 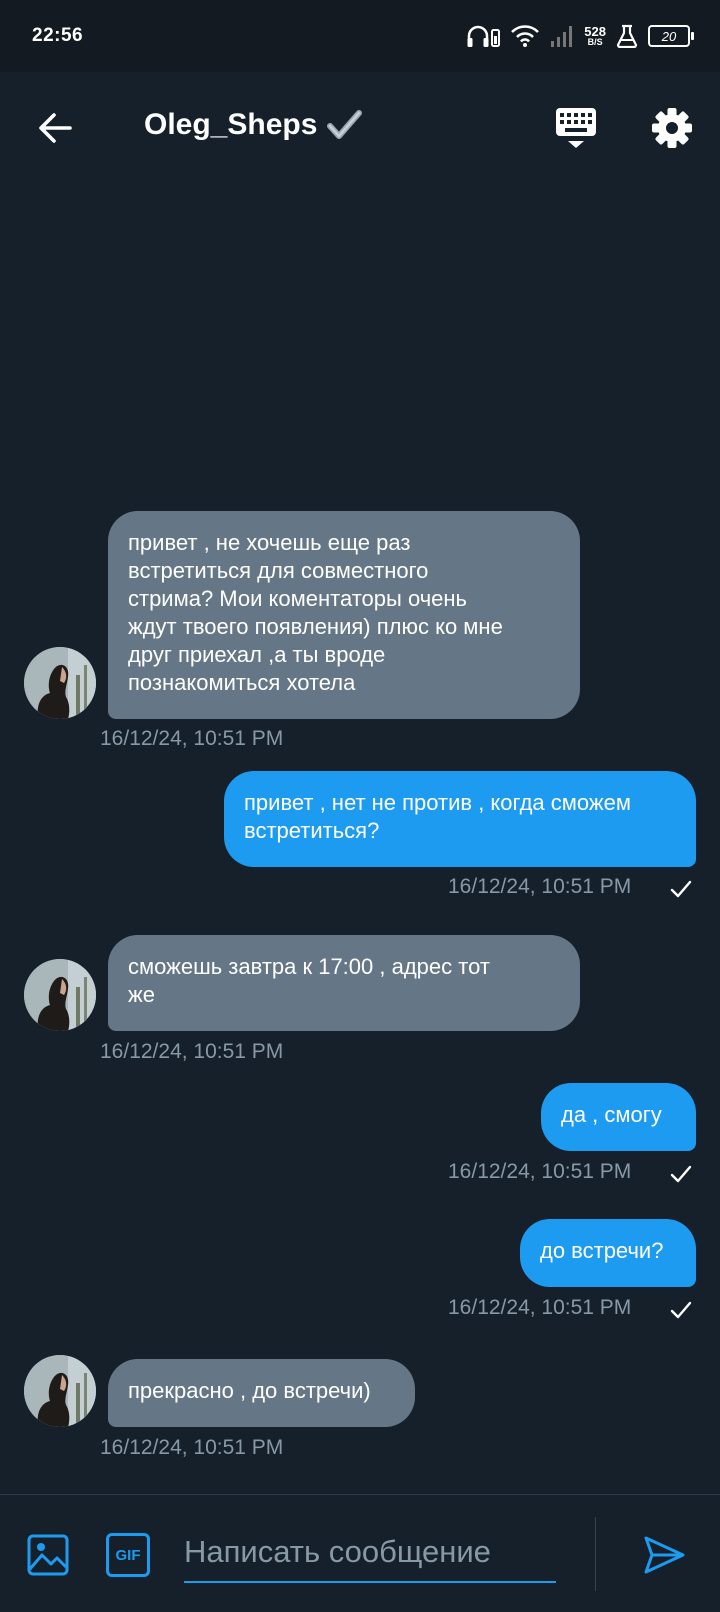 What do you see at coordinates (231, 124) in the screenshot?
I see `chat-title: Oleg_Sheps` at bounding box center [231, 124].